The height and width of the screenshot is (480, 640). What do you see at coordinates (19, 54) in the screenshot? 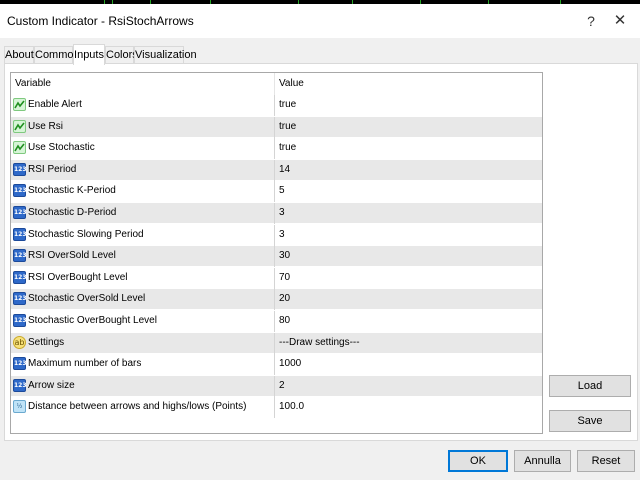
I see `tab-about: About` at bounding box center [19, 54].